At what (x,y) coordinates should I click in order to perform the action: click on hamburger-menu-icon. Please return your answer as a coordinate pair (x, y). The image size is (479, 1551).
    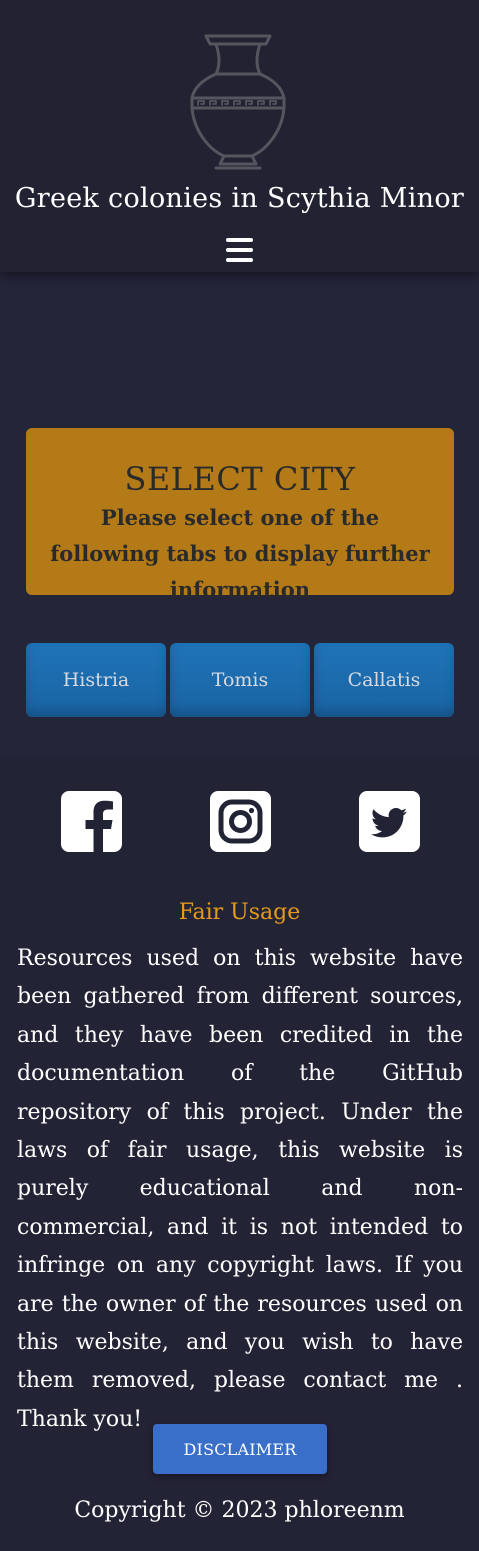
    Looking at the image, I should click on (239, 250).